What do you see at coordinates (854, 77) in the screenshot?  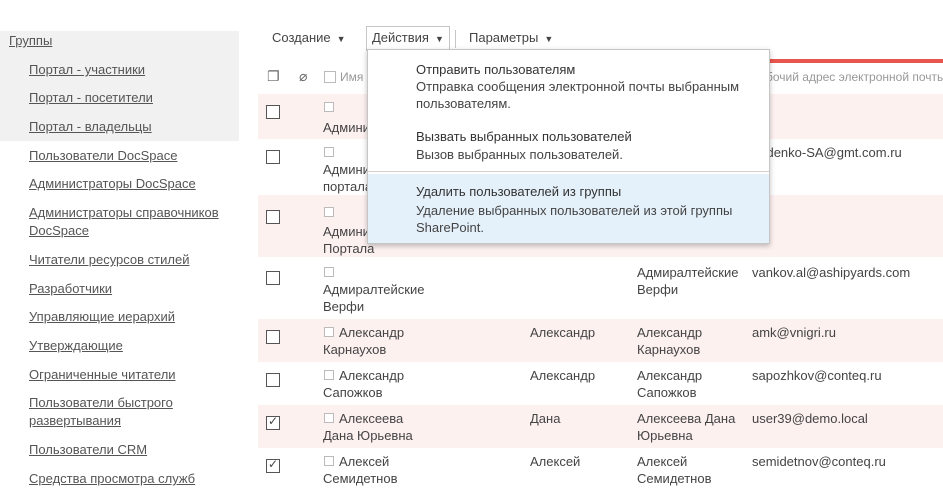 I see `column-email-header: бочий адрес электронной почты` at bounding box center [854, 77].